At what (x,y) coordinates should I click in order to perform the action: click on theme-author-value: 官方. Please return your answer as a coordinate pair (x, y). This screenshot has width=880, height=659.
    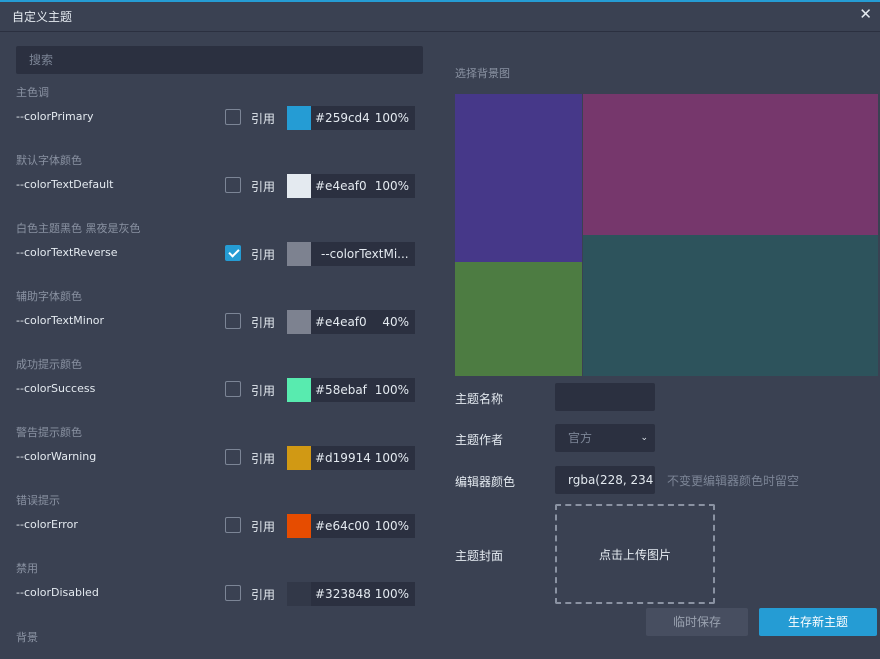
    Looking at the image, I should click on (580, 438).